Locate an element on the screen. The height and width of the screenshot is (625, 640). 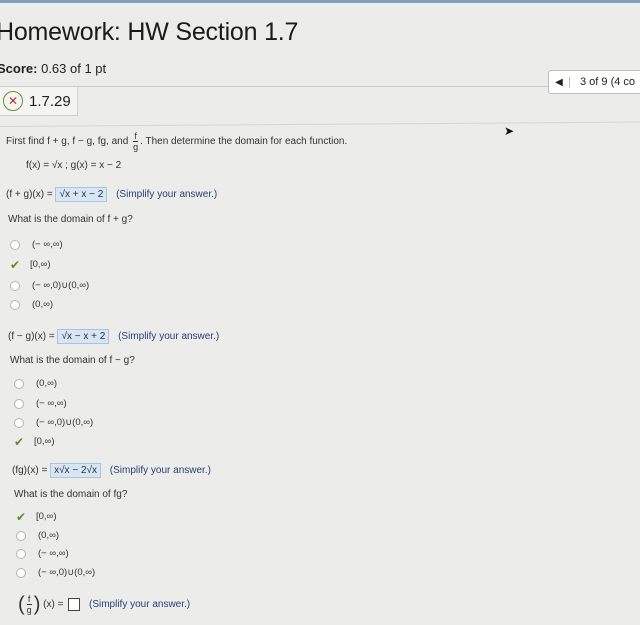
top-accent-bar is located at coordinates (320, 1).